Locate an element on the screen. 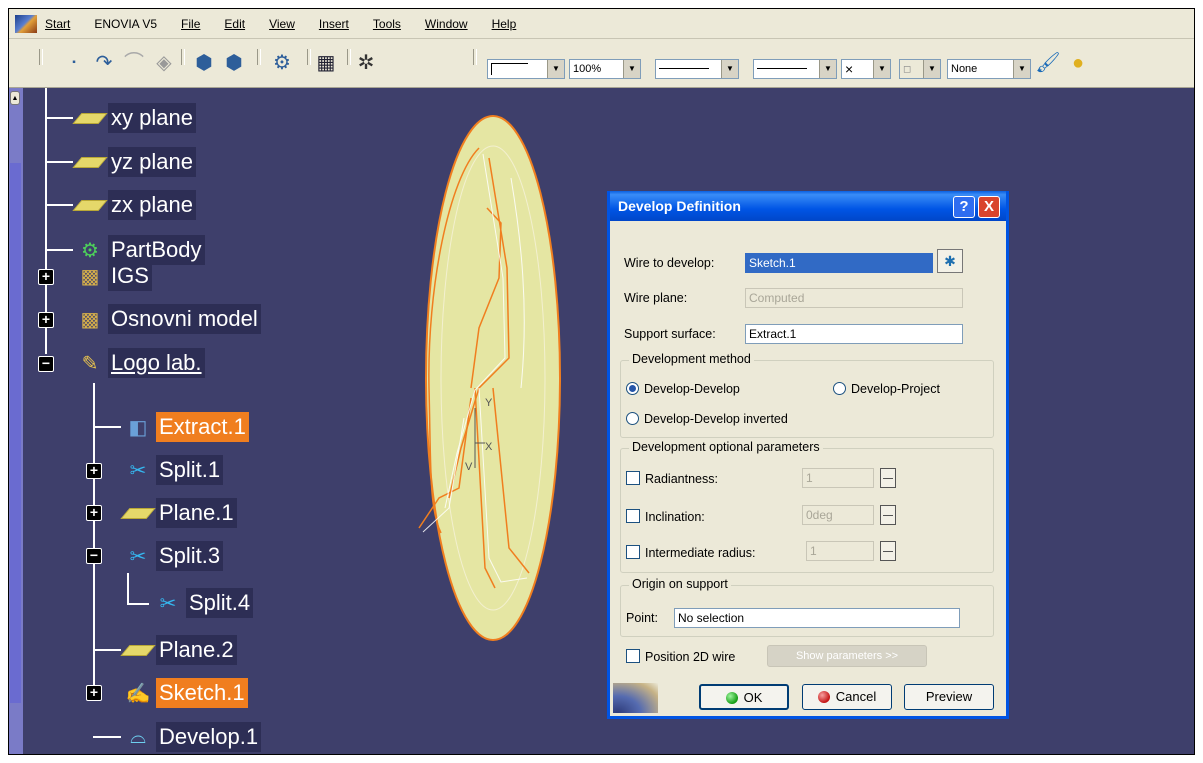 The width and height of the screenshot is (1203, 763). support-field: Extract.1 is located at coordinates (854, 334).